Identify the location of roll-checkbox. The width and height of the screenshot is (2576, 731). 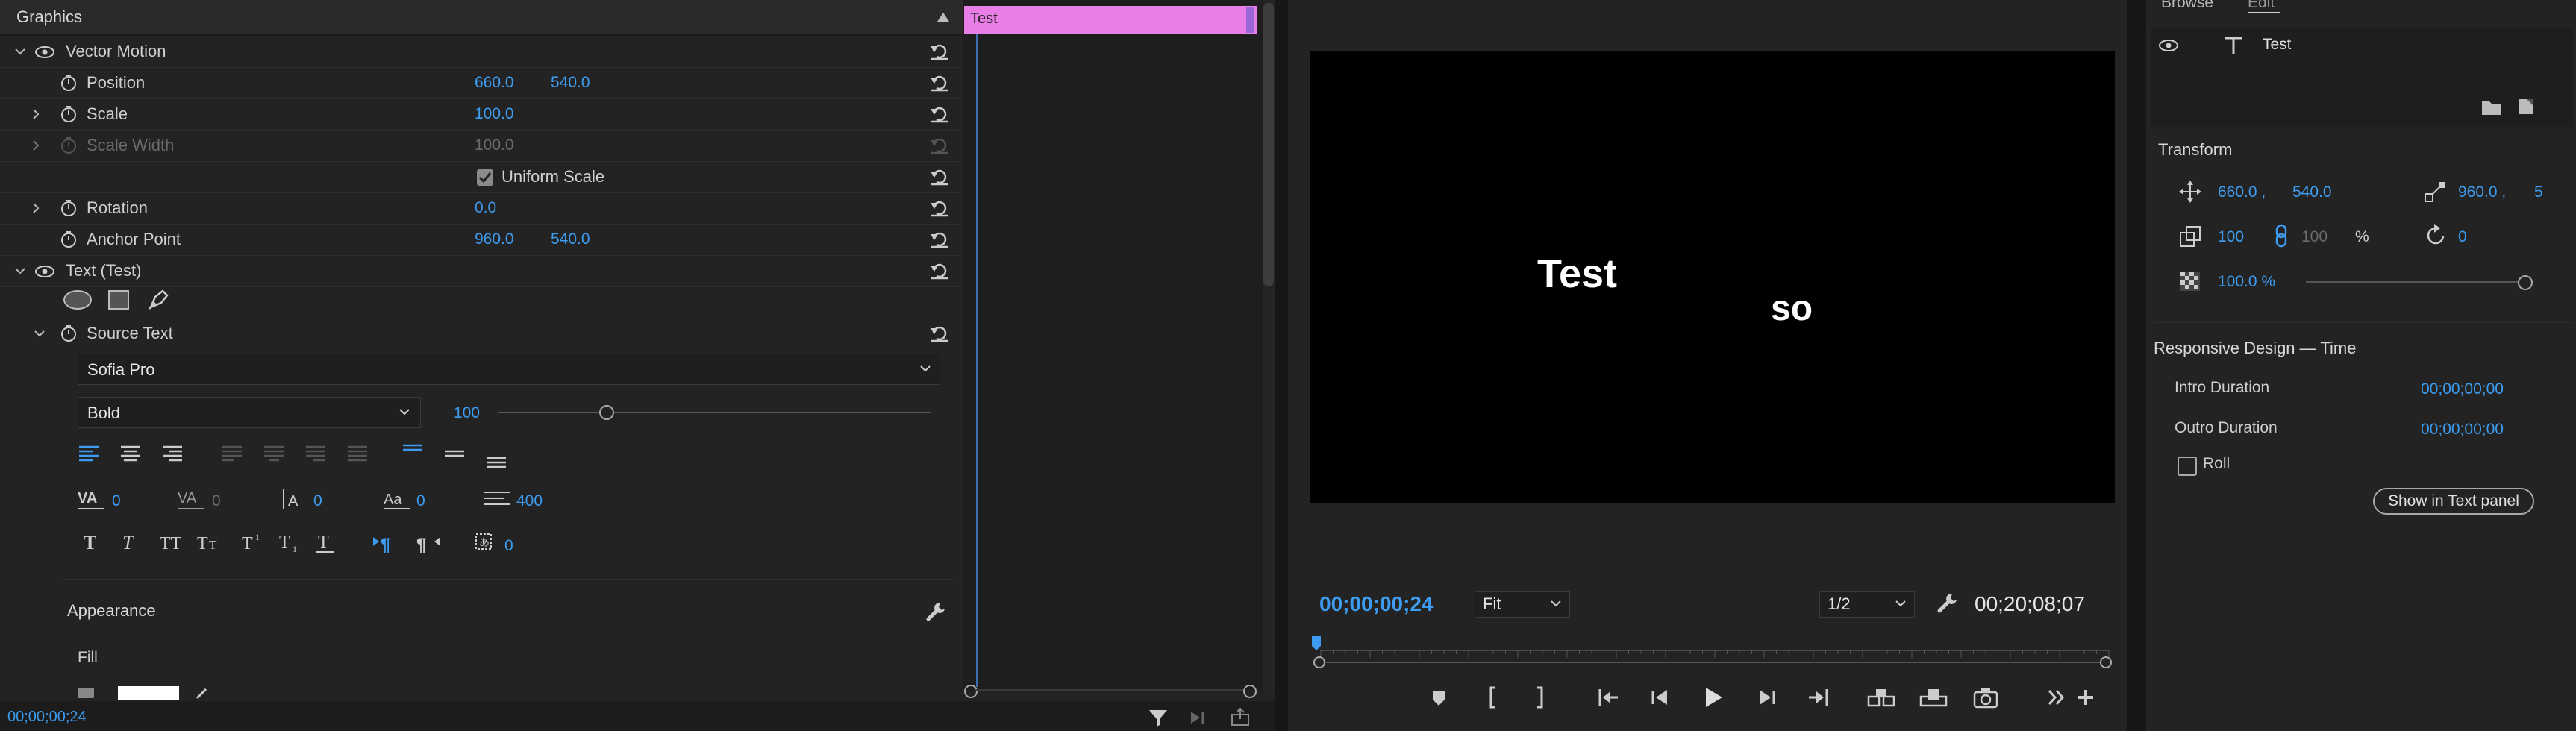
(2187, 466).